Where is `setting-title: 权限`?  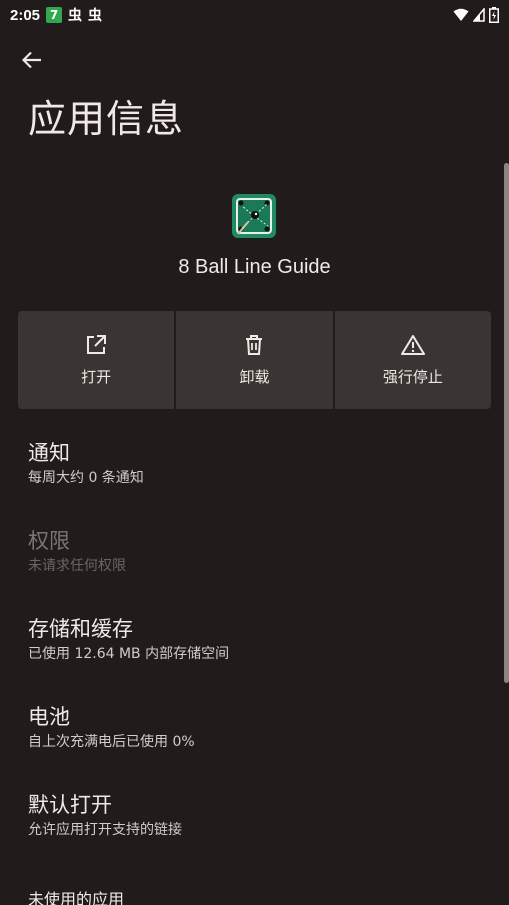
setting-title: 权限 is located at coordinates (49, 541).